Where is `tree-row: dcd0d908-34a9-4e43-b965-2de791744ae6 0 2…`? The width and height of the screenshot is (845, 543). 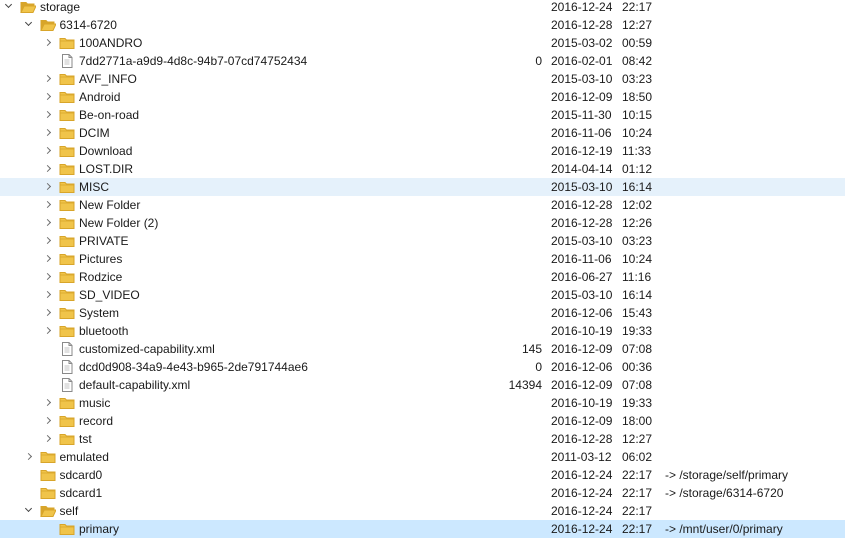 tree-row: dcd0d908-34a9-4e43-b965-2de791744ae6 0 2… is located at coordinates (422, 367).